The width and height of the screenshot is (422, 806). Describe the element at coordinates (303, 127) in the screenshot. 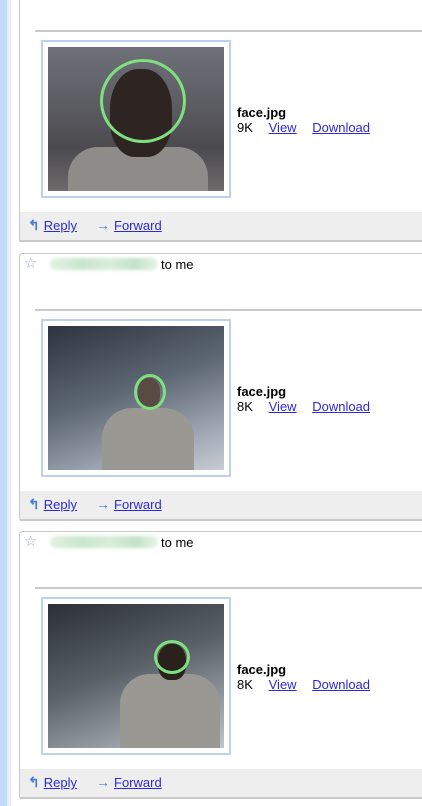

I see `attachment-meta: 9K View Download` at that location.